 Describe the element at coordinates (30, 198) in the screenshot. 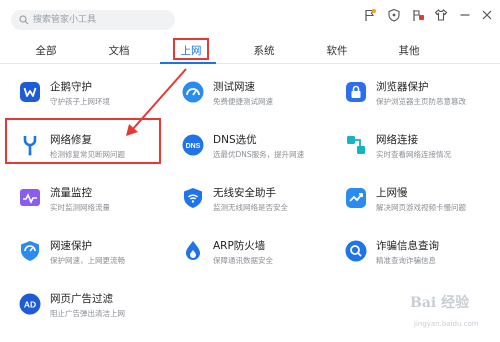

I see `traffic-monitor-icon` at that location.